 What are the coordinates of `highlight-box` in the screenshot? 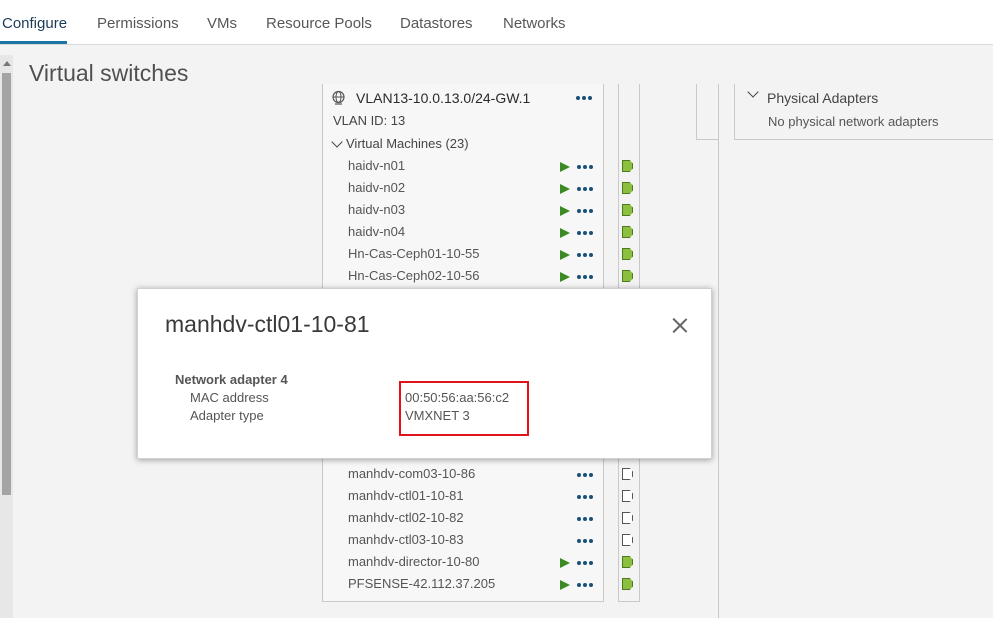 It's located at (464, 408).